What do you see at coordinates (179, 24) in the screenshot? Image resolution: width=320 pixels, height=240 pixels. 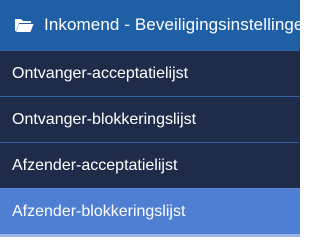 I see `menu-header-label: Inkomend - Beveiligingsinstellingen` at bounding box center [179, 24].